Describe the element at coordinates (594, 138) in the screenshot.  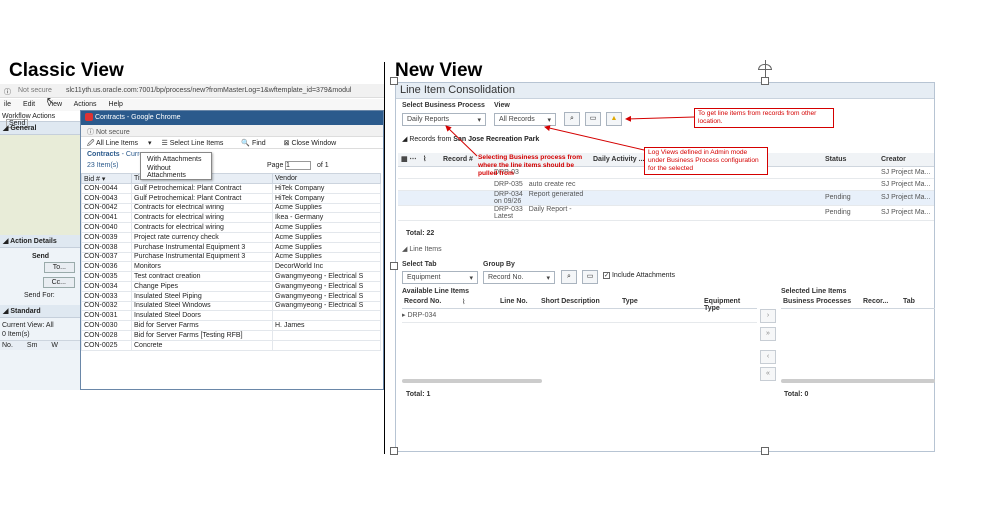
I see `arrow-log-views` at that location.